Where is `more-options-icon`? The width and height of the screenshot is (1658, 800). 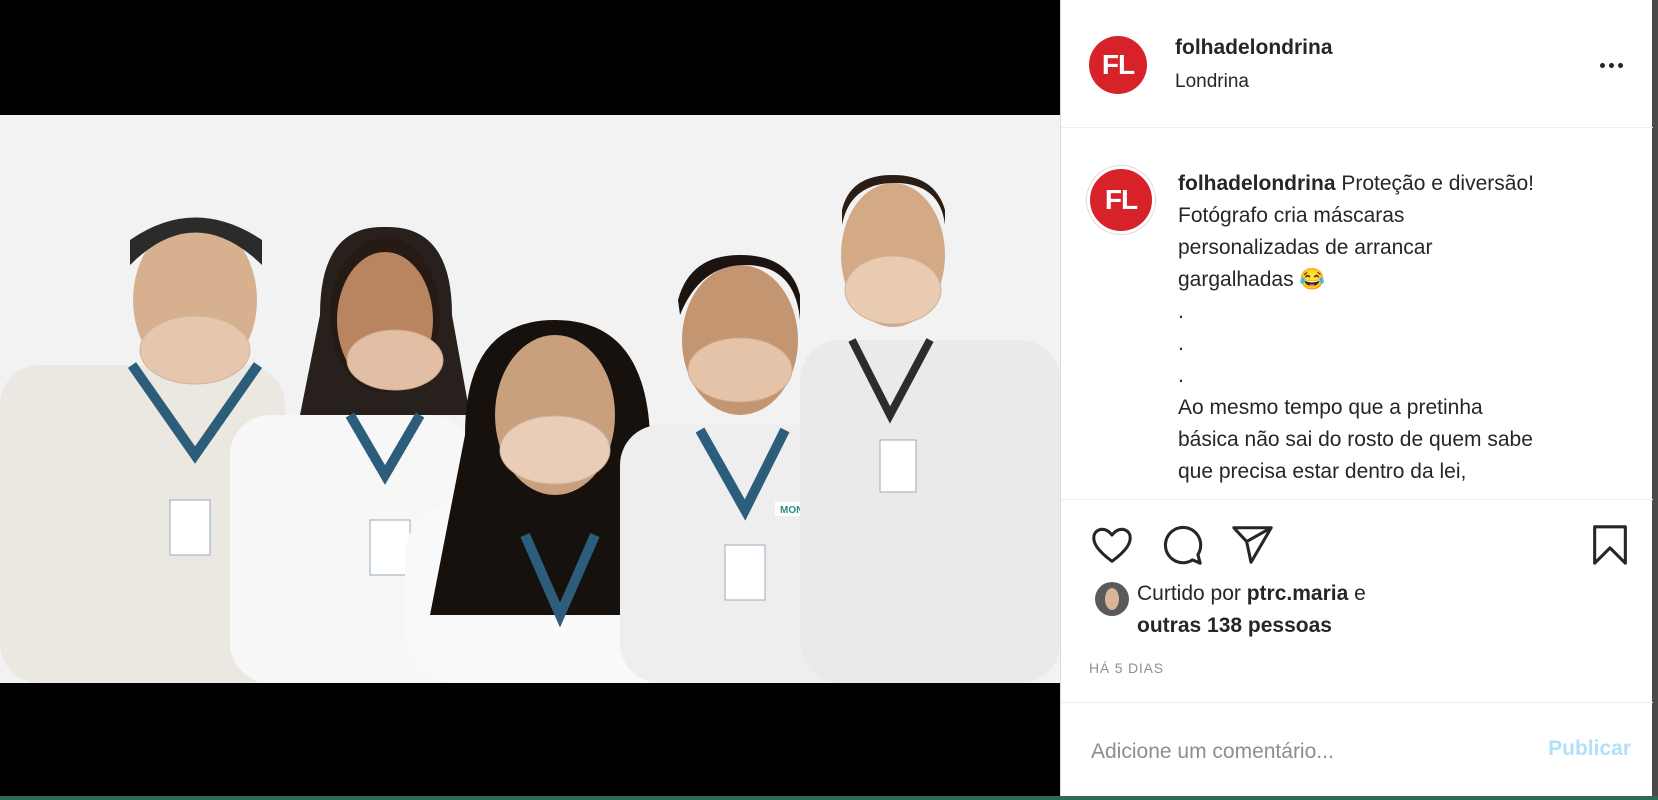
more-options-icon is located at coordinates (1611, 65).